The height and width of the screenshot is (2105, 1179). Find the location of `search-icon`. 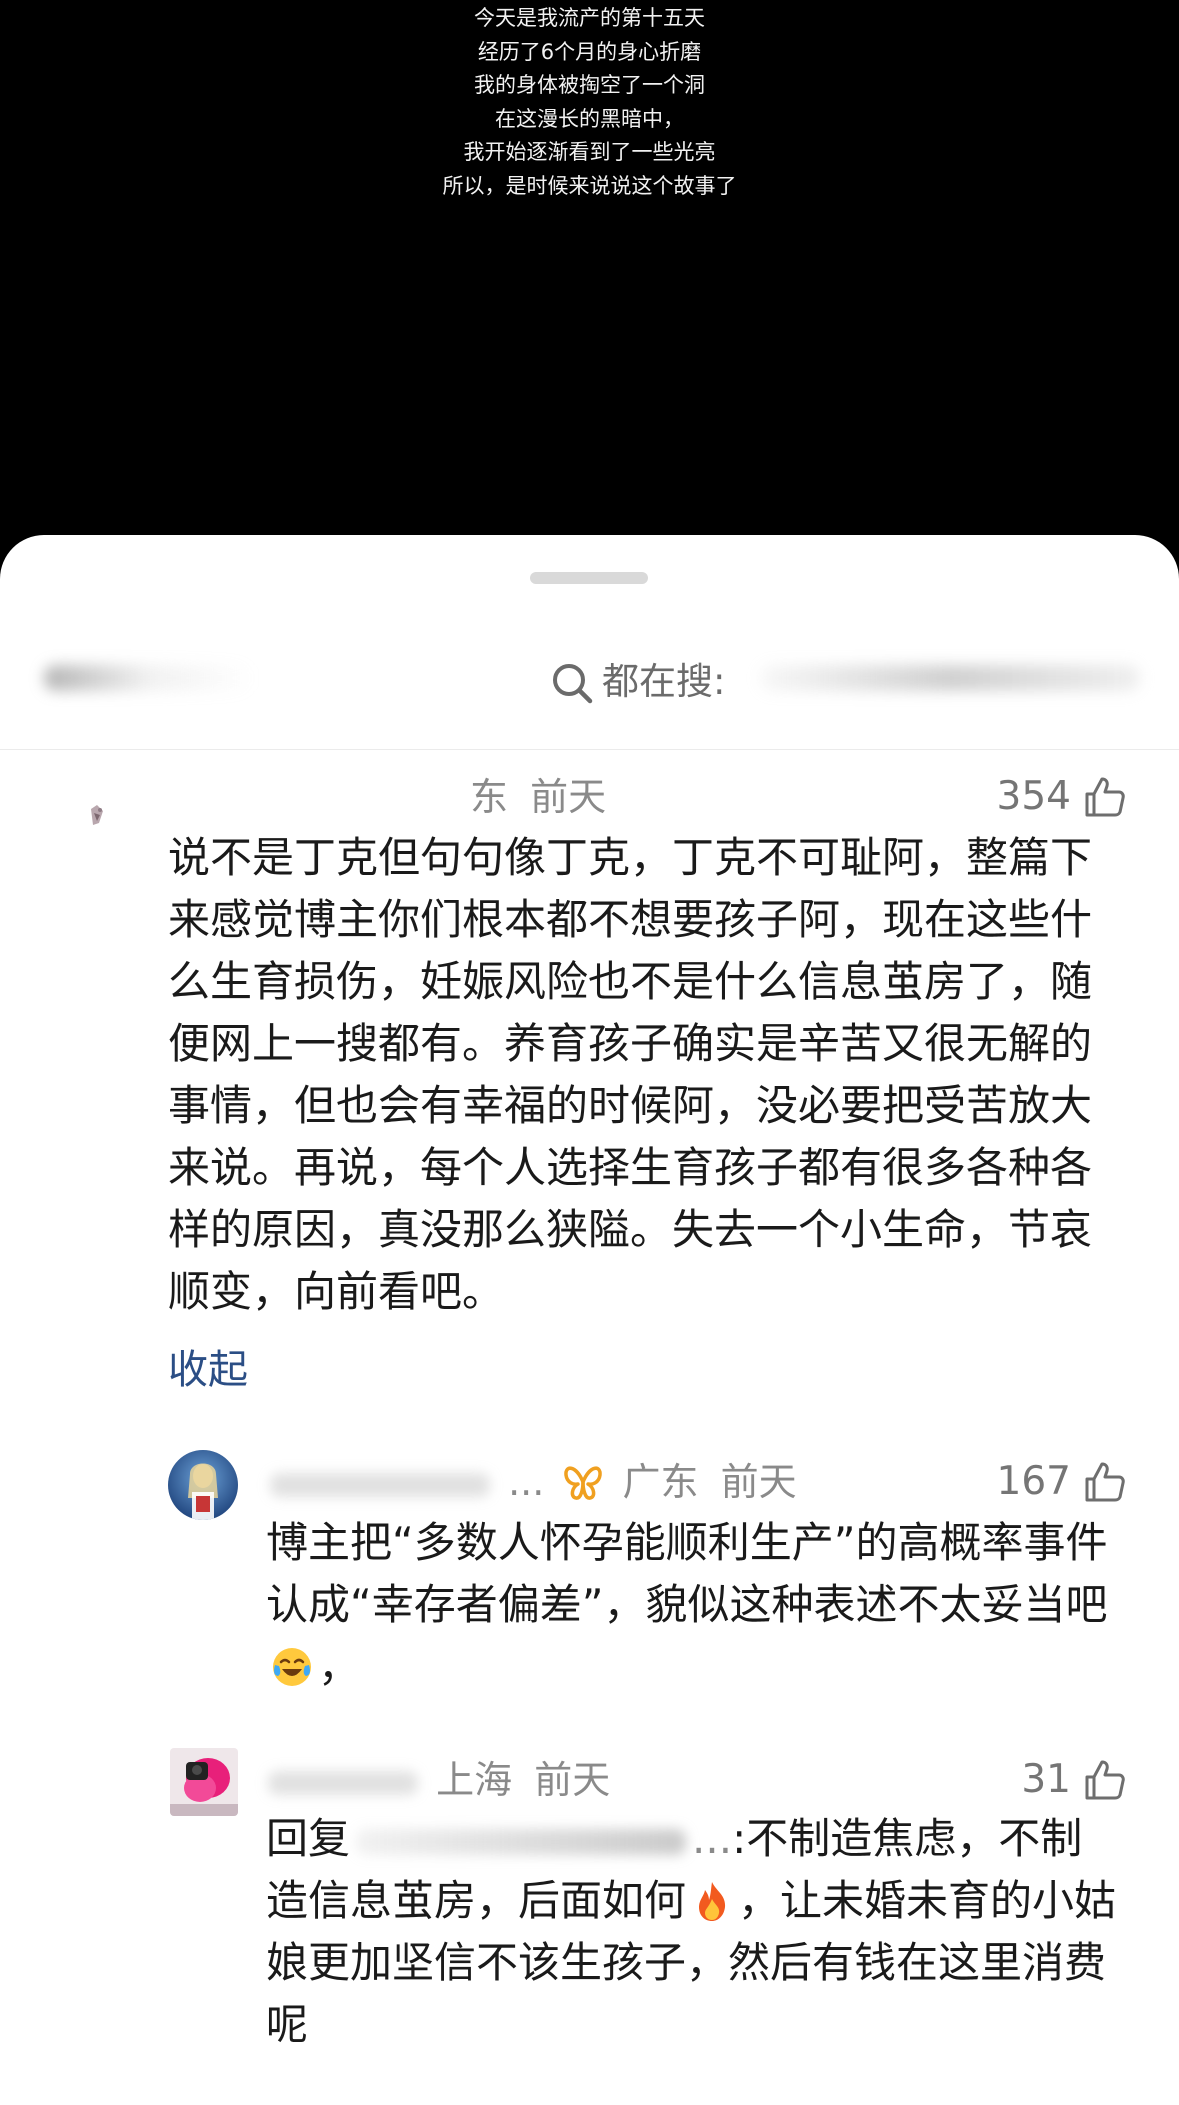

search-icon is located at coordinates (573, 684).